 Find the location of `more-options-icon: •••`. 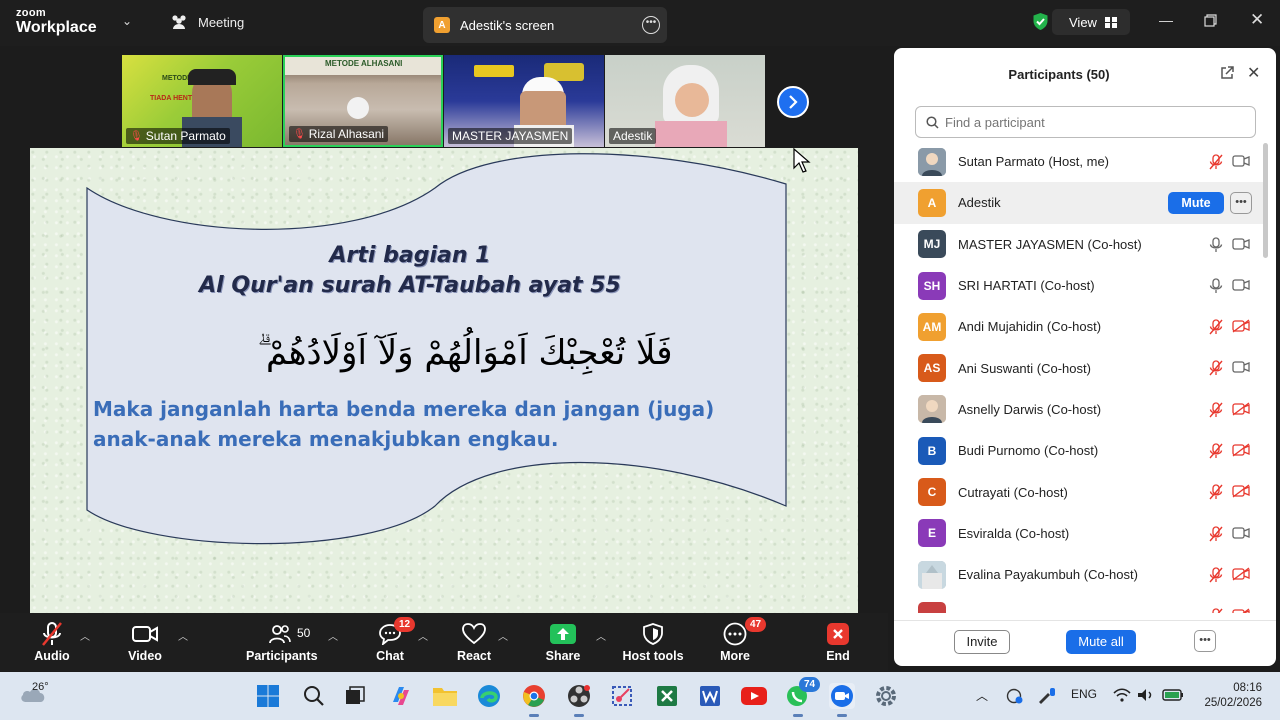

more-options-icon: ••• is located at coordinates (651, 25).